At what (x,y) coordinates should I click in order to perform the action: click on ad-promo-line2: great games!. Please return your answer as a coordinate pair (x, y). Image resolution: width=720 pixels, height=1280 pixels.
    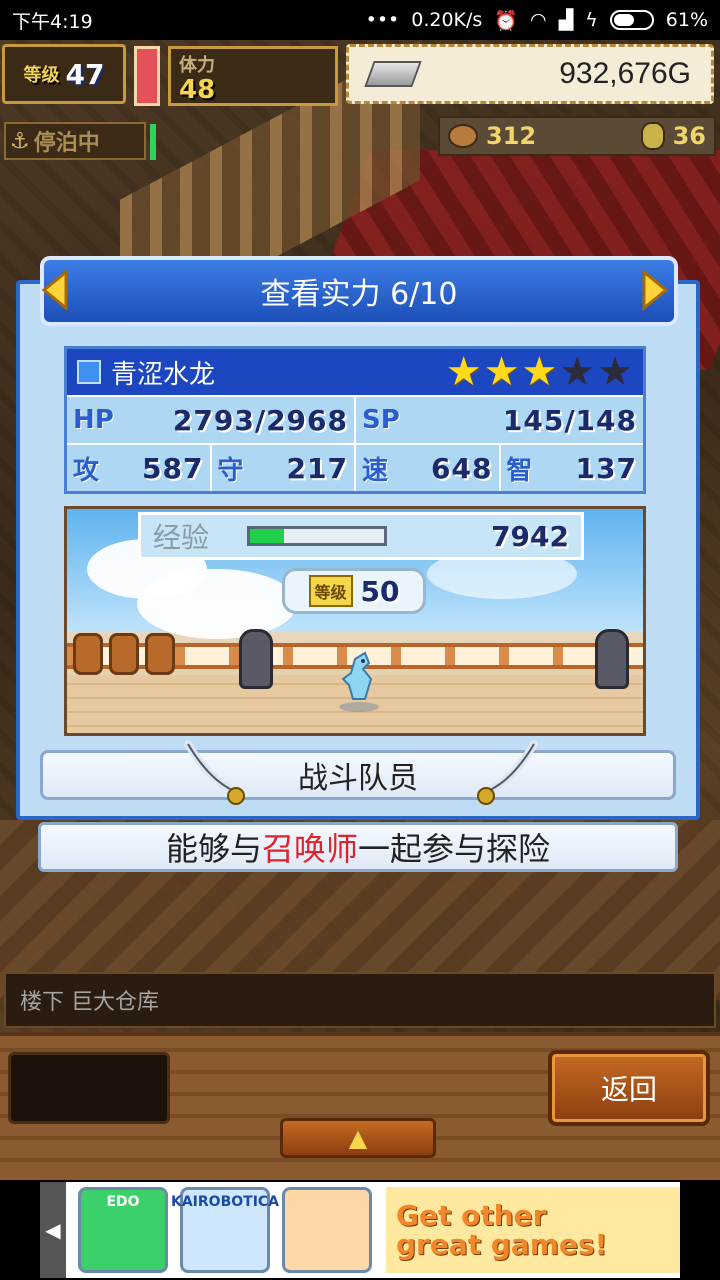
    Looking at the image, I should click on (502, 1244).